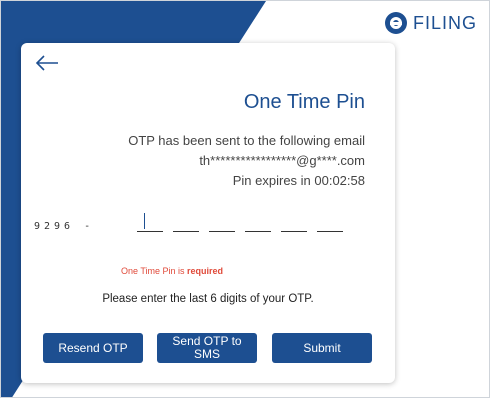 This screenshot has height=400, width=492. Describe the element at coordinates (304, 102) in the screenshot. I see `page-title: One Time Pin` at that location.